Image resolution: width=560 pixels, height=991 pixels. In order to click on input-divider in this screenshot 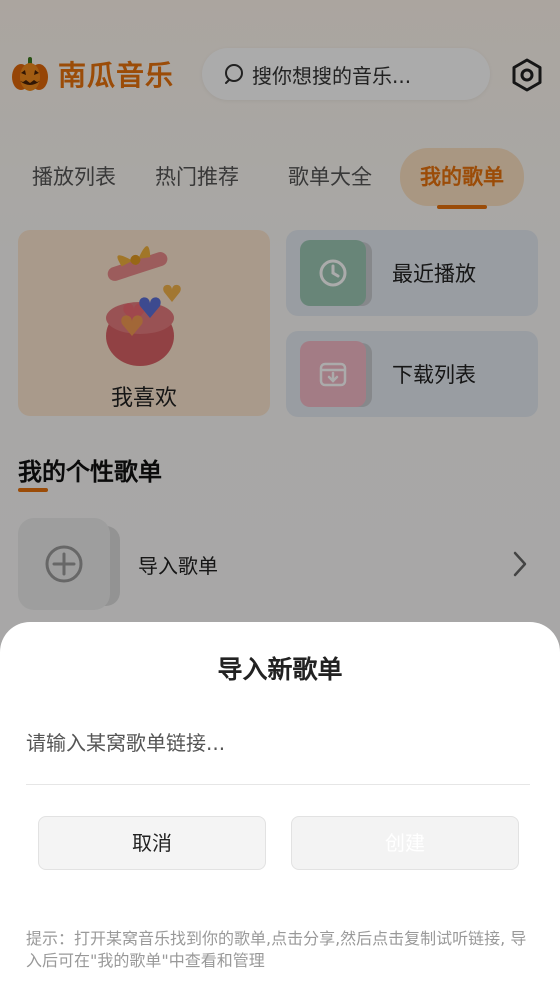, I will do `click(278, 784)`.